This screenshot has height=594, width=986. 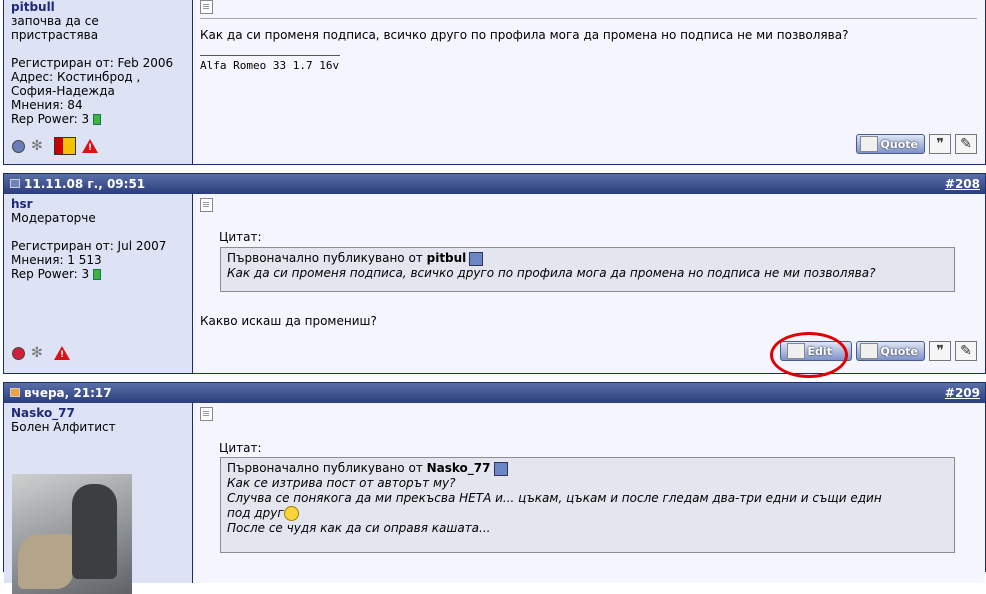 What do you see at coordinates (341, 483) in the screenshot?
I see `quote-line-1: Как се изтрива пост от авторът му?` at bounding box center [341, 483].